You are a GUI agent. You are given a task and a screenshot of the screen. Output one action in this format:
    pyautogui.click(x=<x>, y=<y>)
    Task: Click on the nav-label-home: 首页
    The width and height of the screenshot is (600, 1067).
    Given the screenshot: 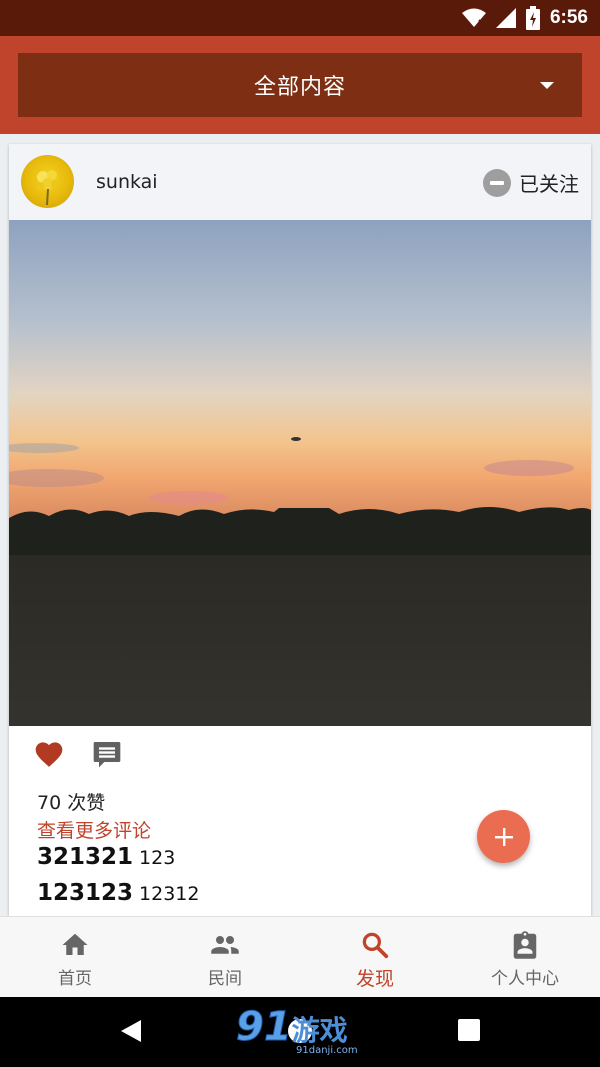 What is the action you would take?
    pyautogui.click(x=75, y=979)
    